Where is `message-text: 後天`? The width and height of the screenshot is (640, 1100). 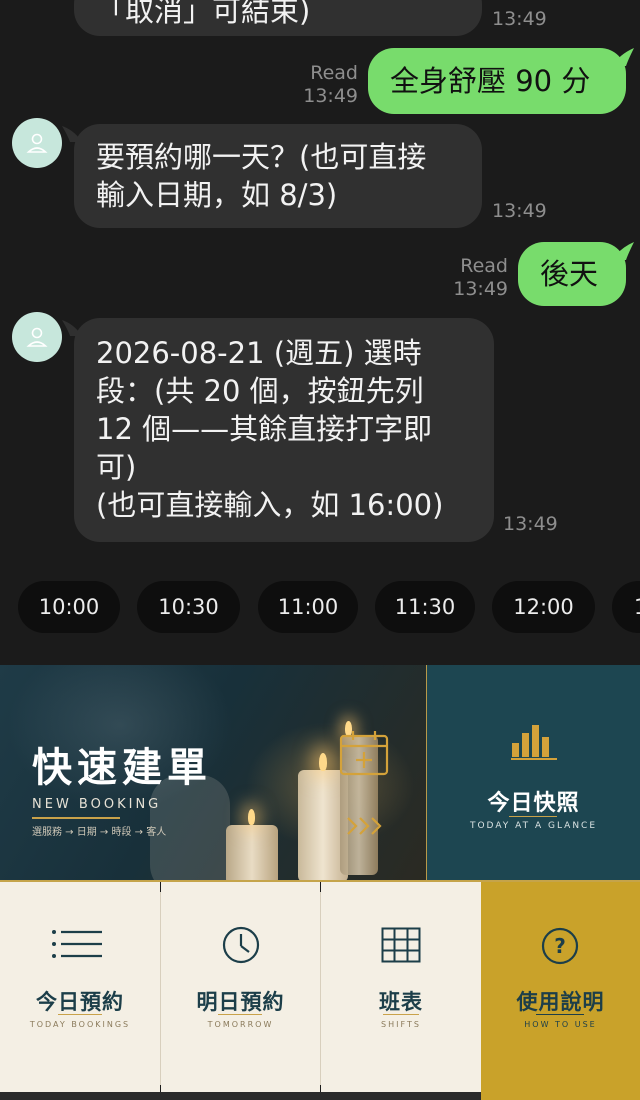 message-text: 後天 is located at coordinates (569, 274).